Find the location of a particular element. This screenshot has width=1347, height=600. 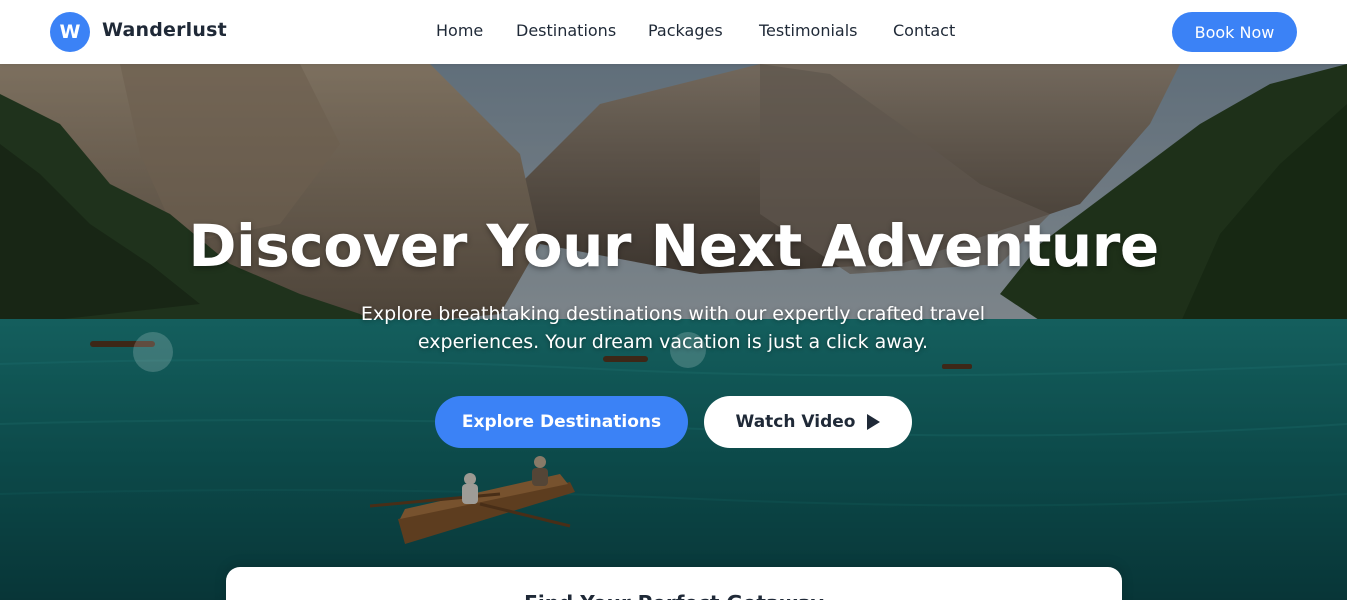

play-icon is located at coordinates (874, 422).